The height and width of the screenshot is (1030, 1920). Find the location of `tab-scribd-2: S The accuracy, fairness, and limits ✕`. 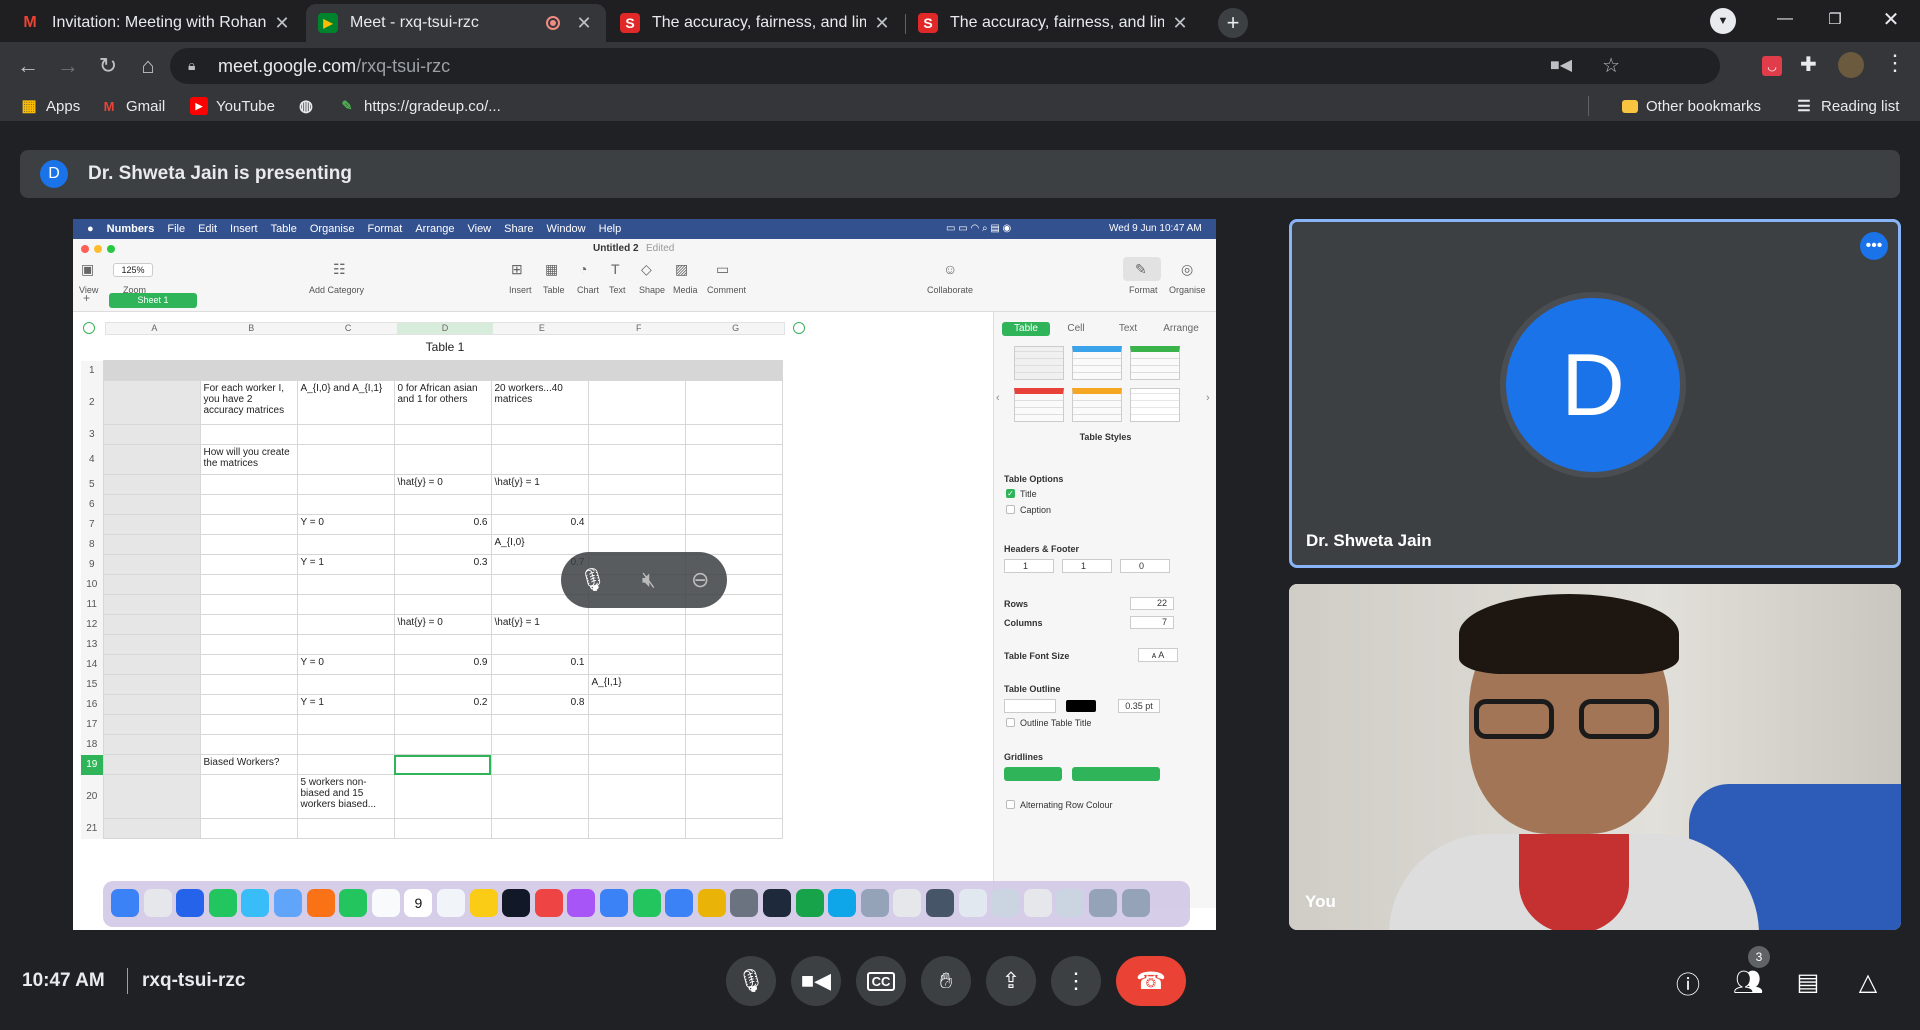

tab-scribd-2: S The accuracy, fairness, and limits ✕ is located at coordinates (1054, 23).